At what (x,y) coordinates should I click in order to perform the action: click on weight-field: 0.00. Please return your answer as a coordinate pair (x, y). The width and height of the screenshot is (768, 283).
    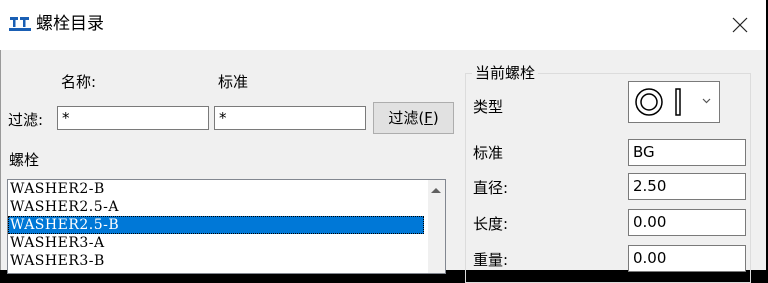
    Looking at the image, I should click on (687, 258).